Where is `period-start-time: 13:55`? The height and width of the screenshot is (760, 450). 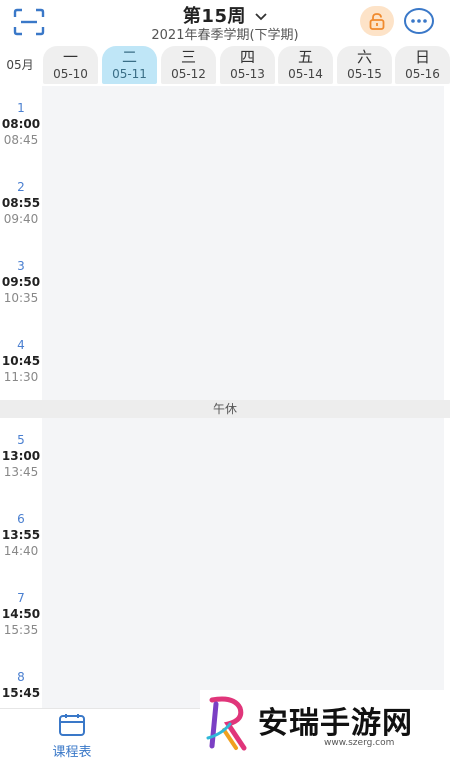
period-start-time: 13:55 is located at coordinates (21, 535).